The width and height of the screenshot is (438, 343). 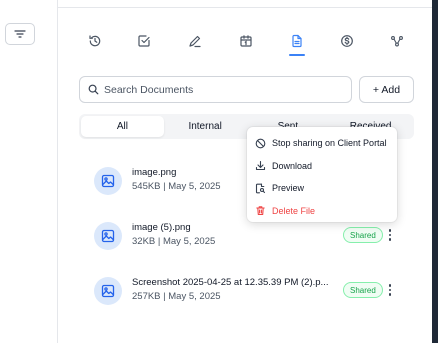 What do you see at coordinates (297, 41) in the screenshot?
I see `document-icon` at bounding box center [297, 41].